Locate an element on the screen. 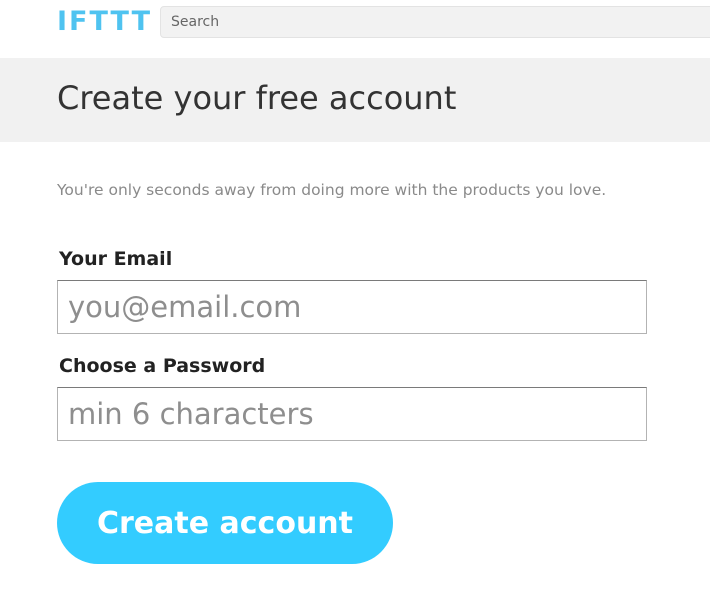  email-field is located at coordinates (352, 307).